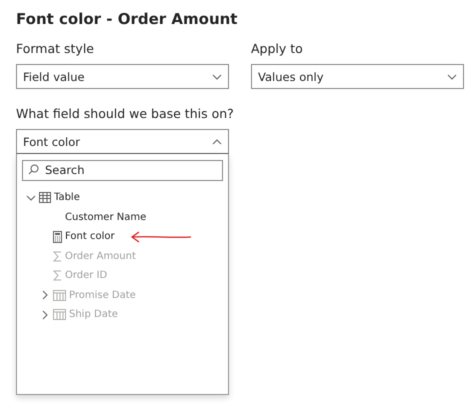 The width and height of the screenshot is (474, 418). What do you see at coordinates (55, 48) in the screenshot?
I see `field-label: Format style` at bounding box center [55, 48].